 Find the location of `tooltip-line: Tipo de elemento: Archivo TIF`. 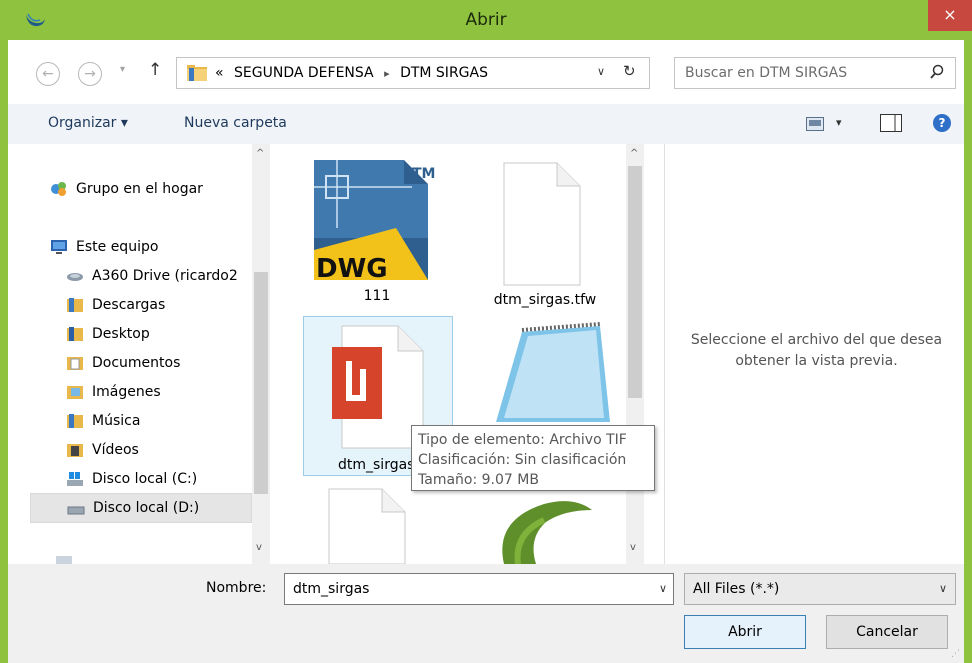

tooltip-line: Tipo de elemento: Archivo TIF is located at coordinates (522, 440).